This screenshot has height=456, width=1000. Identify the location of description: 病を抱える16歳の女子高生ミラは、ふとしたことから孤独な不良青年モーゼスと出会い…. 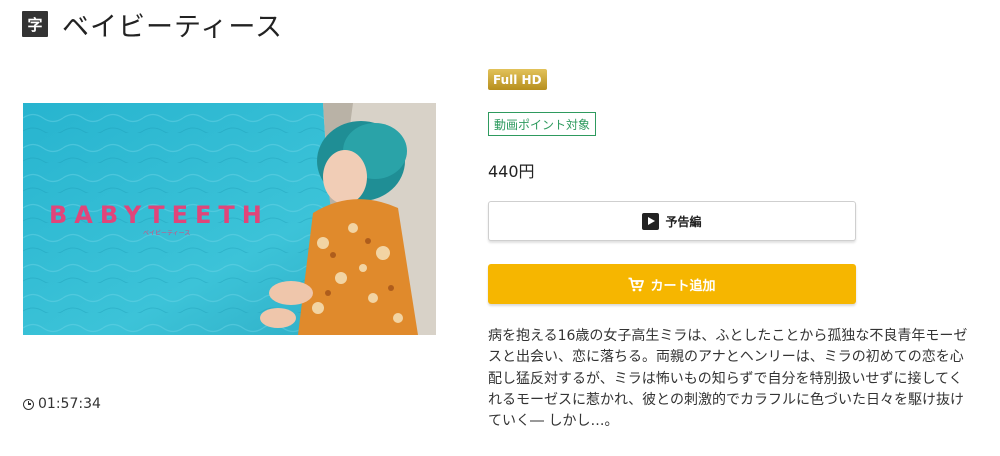
(728, 379).